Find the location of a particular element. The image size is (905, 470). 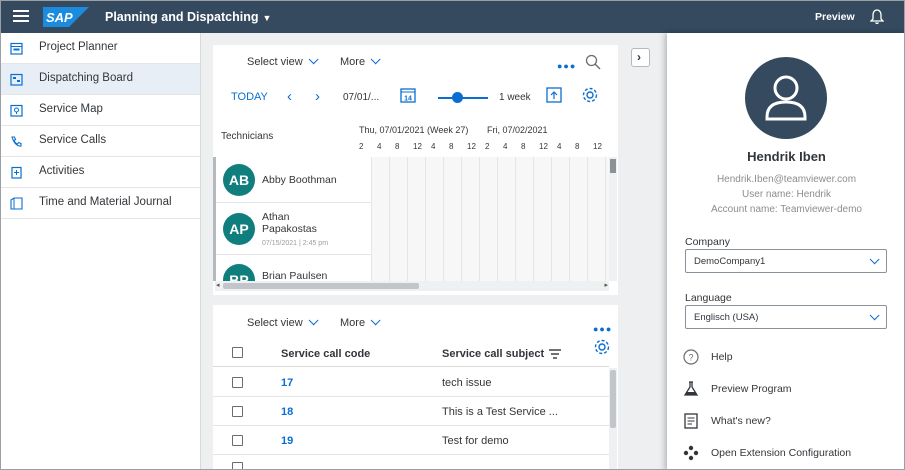

next-arrow-icon: › is located at coordinates (317, 96).